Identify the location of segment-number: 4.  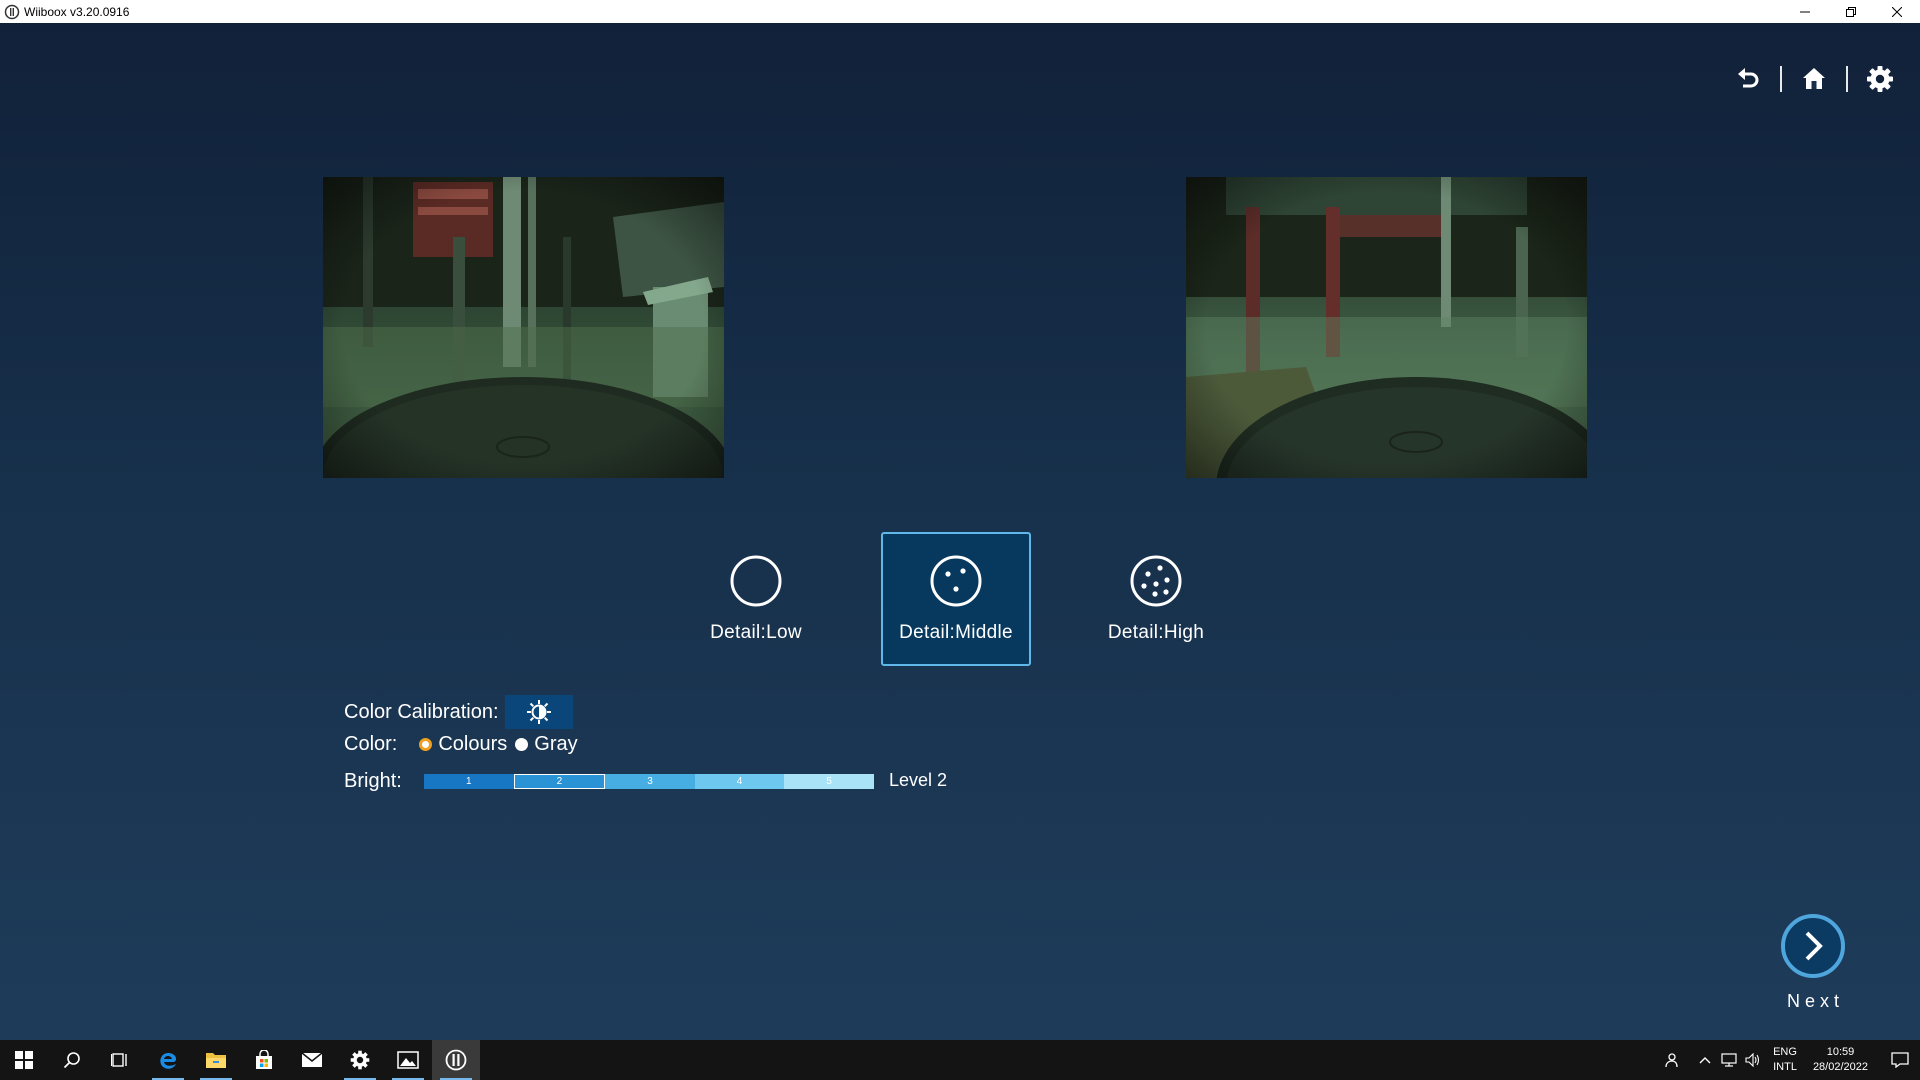
(739, 781).